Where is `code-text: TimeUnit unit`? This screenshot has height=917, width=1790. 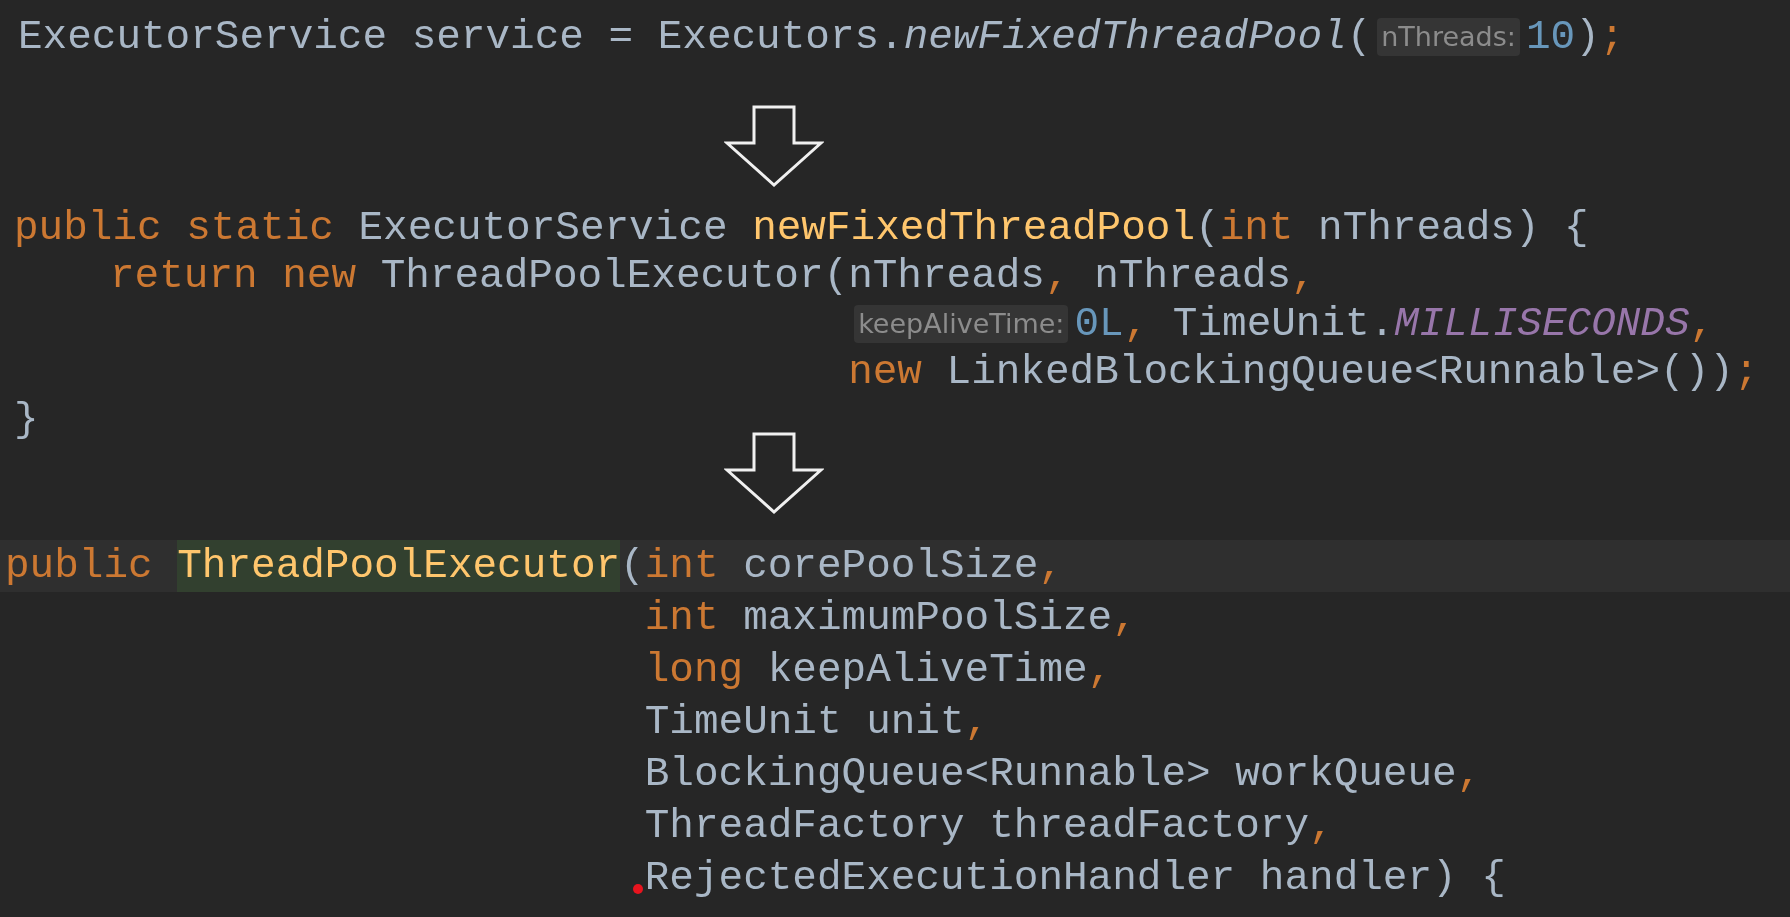
code-text: TimeUnit unit is located at coordinates (804, 722).